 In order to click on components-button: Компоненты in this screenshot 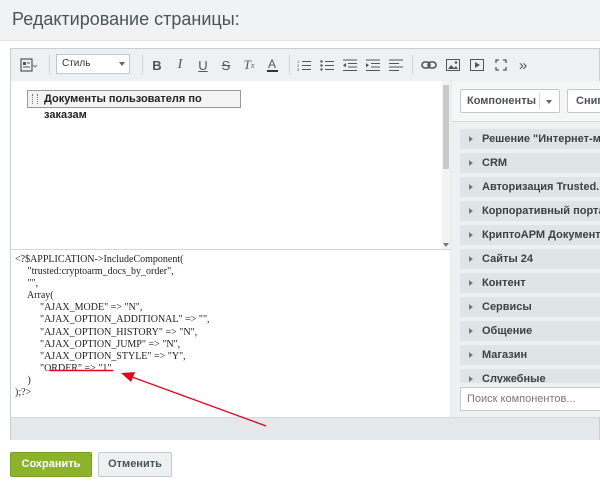, I will do `click(510, 101)`.